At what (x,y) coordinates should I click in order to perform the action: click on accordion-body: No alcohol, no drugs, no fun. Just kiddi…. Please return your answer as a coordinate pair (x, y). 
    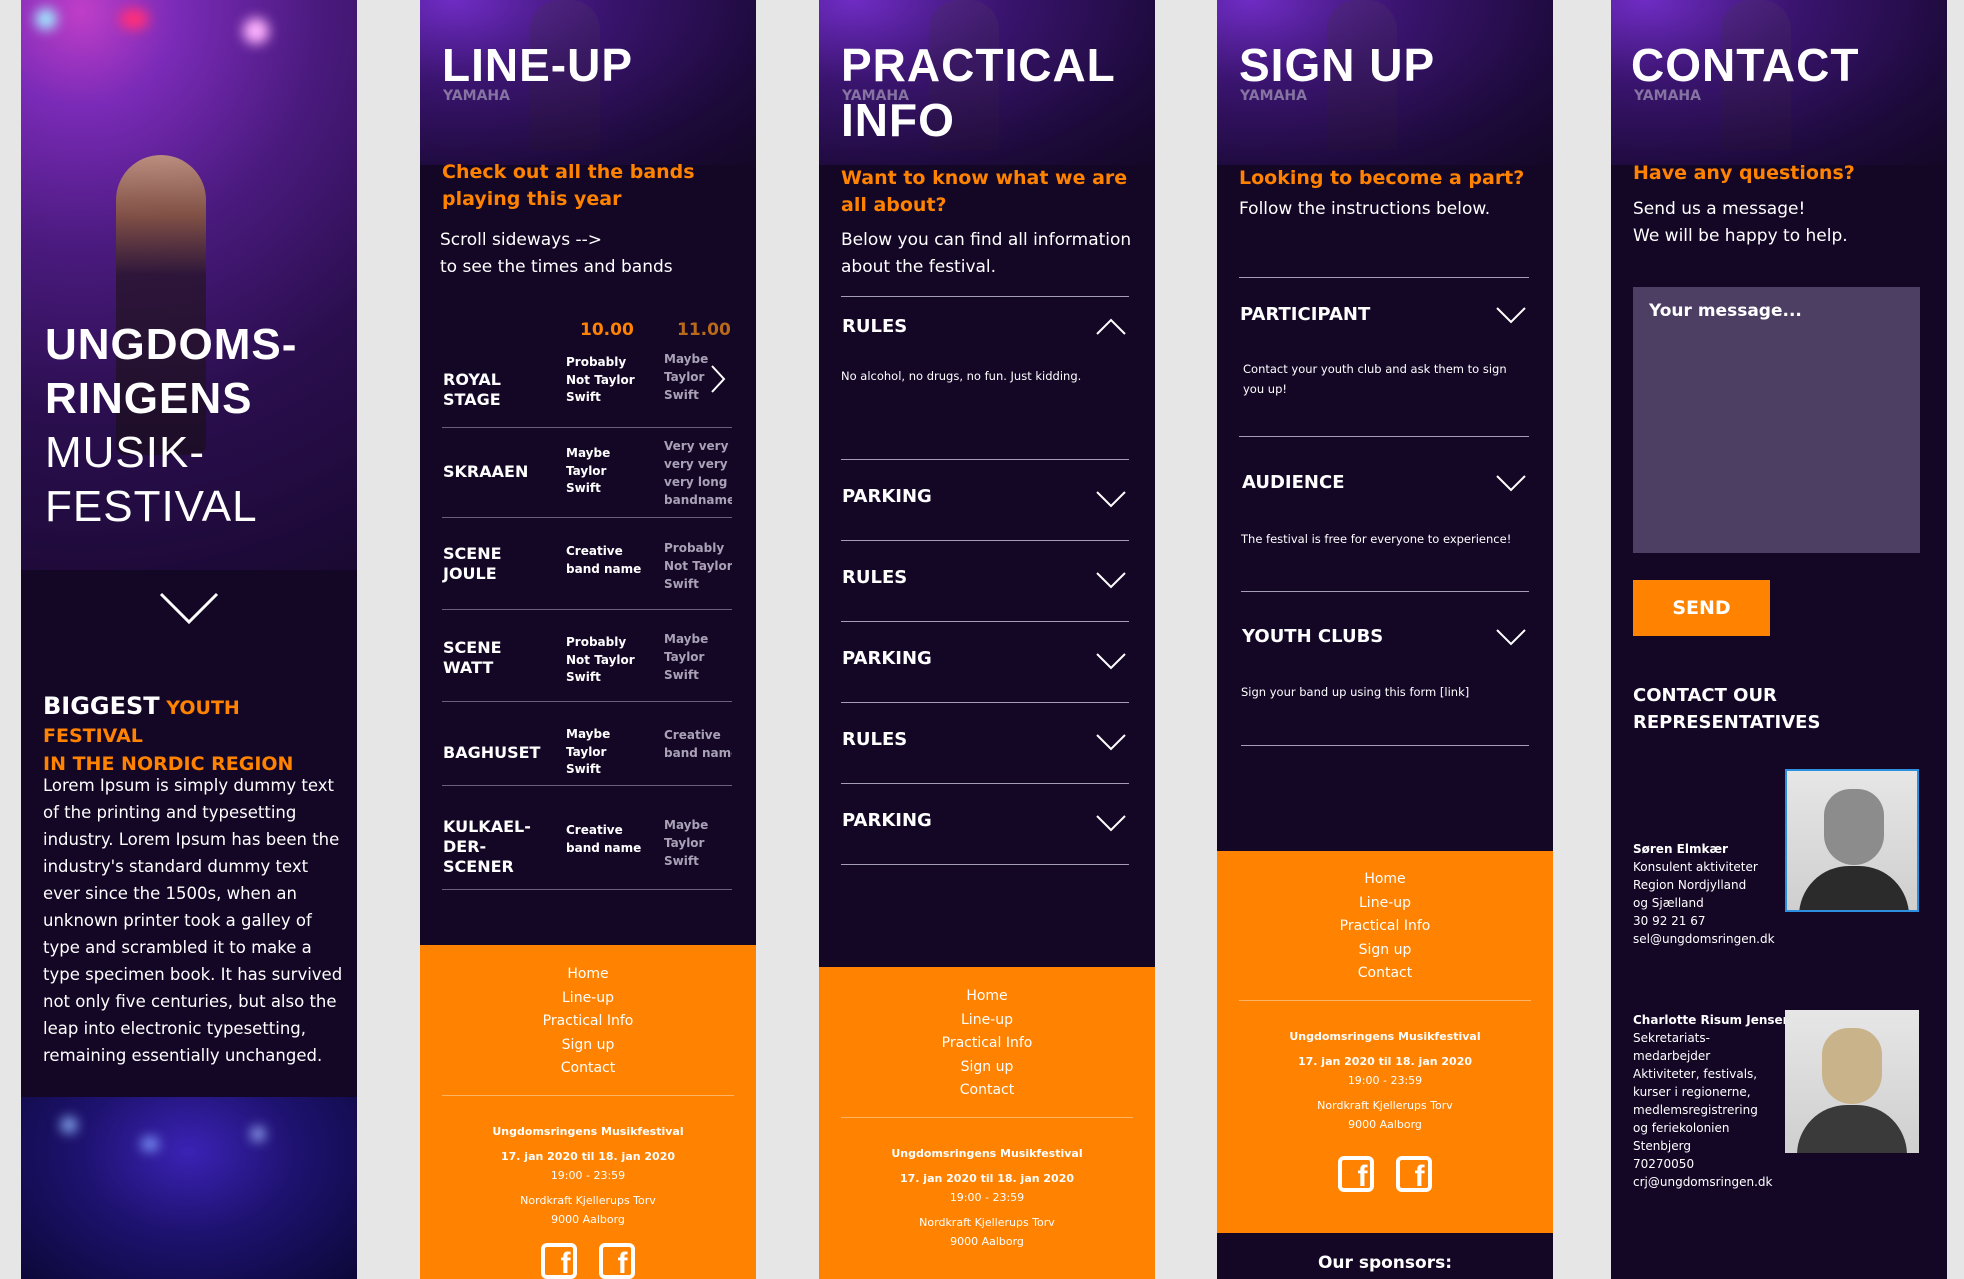
    Looking at the image, I should click on (961, 376).